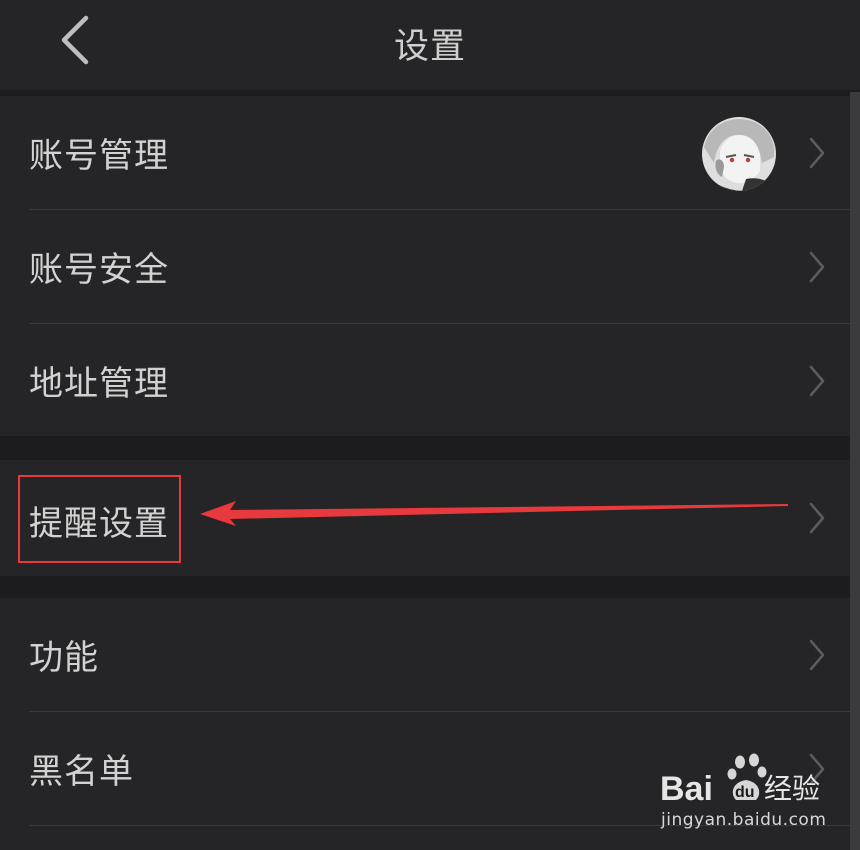 The height and width of the screenshot is (850, 860). Describe the element at coordinates (99, 519) in the screenshot. I see `highlight-box` at that location.